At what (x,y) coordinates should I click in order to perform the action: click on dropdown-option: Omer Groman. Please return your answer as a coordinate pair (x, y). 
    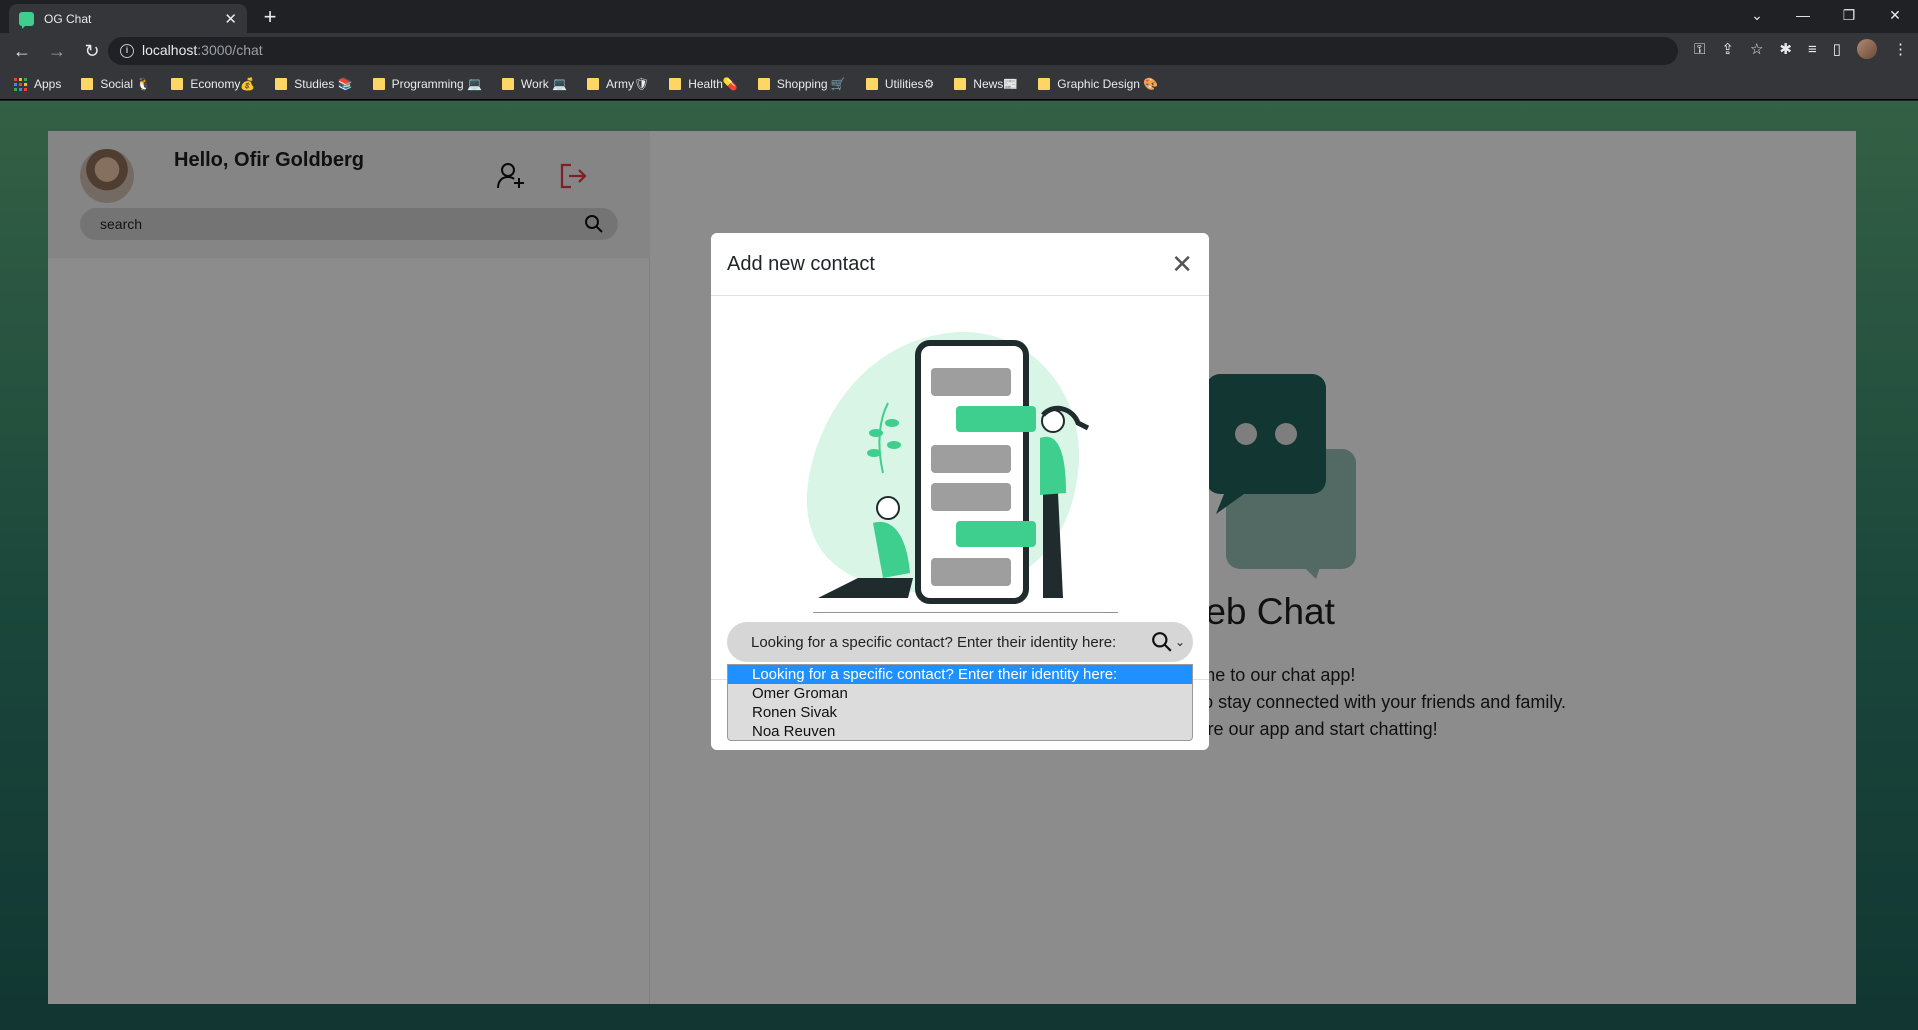
    Looking at the image, I should click on (960, 693).